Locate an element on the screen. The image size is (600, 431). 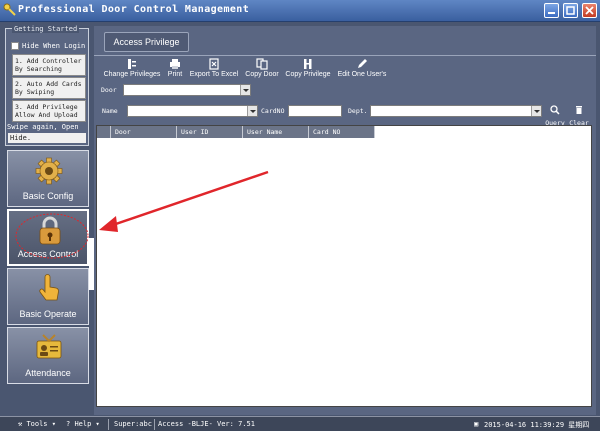
hide-panel-link: Hide. is located at coordinates (47, 138).